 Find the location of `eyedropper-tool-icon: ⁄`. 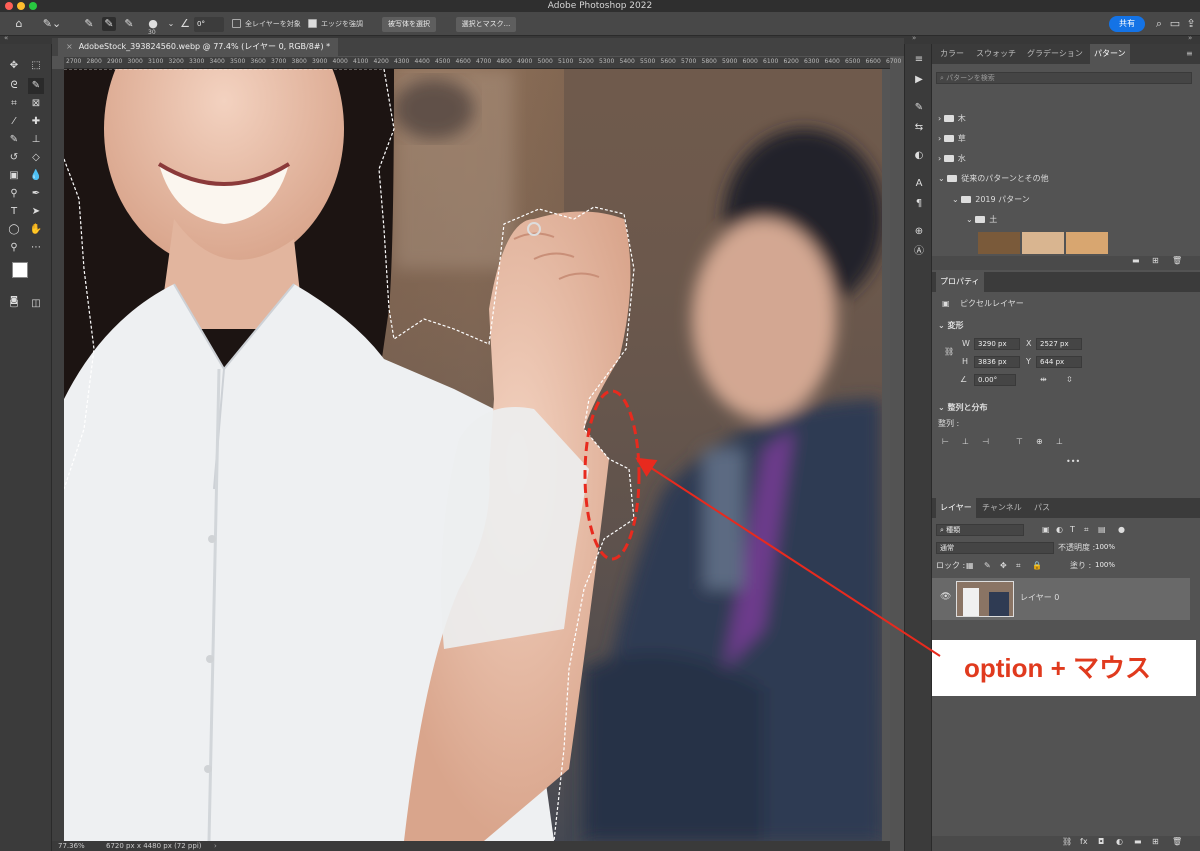

eyedropper-tool-icon: ⁄ is located at coordinates (14, 122).